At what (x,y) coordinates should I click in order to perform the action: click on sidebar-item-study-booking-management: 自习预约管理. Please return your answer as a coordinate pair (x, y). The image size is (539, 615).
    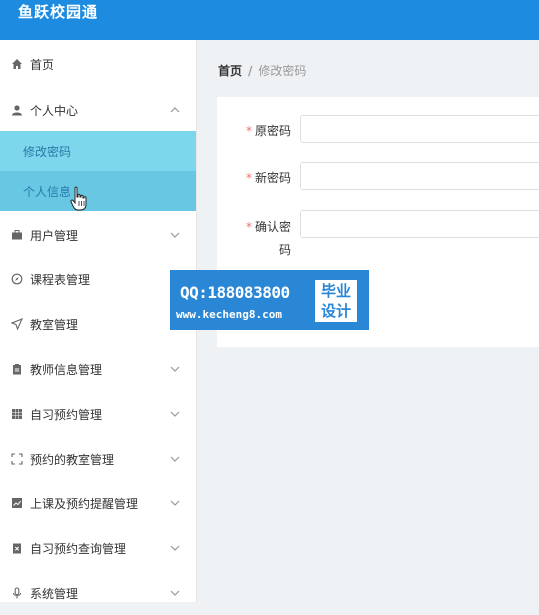
    Looking at the image, I should click on (98, 414).